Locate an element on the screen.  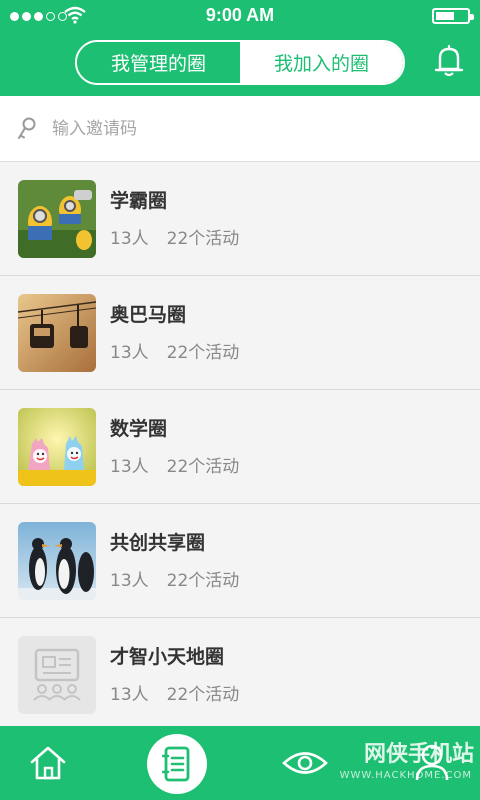
header-bar: 9:00 AM 我管理的圈 我加入的圈 is located at coordinates (240, 48).